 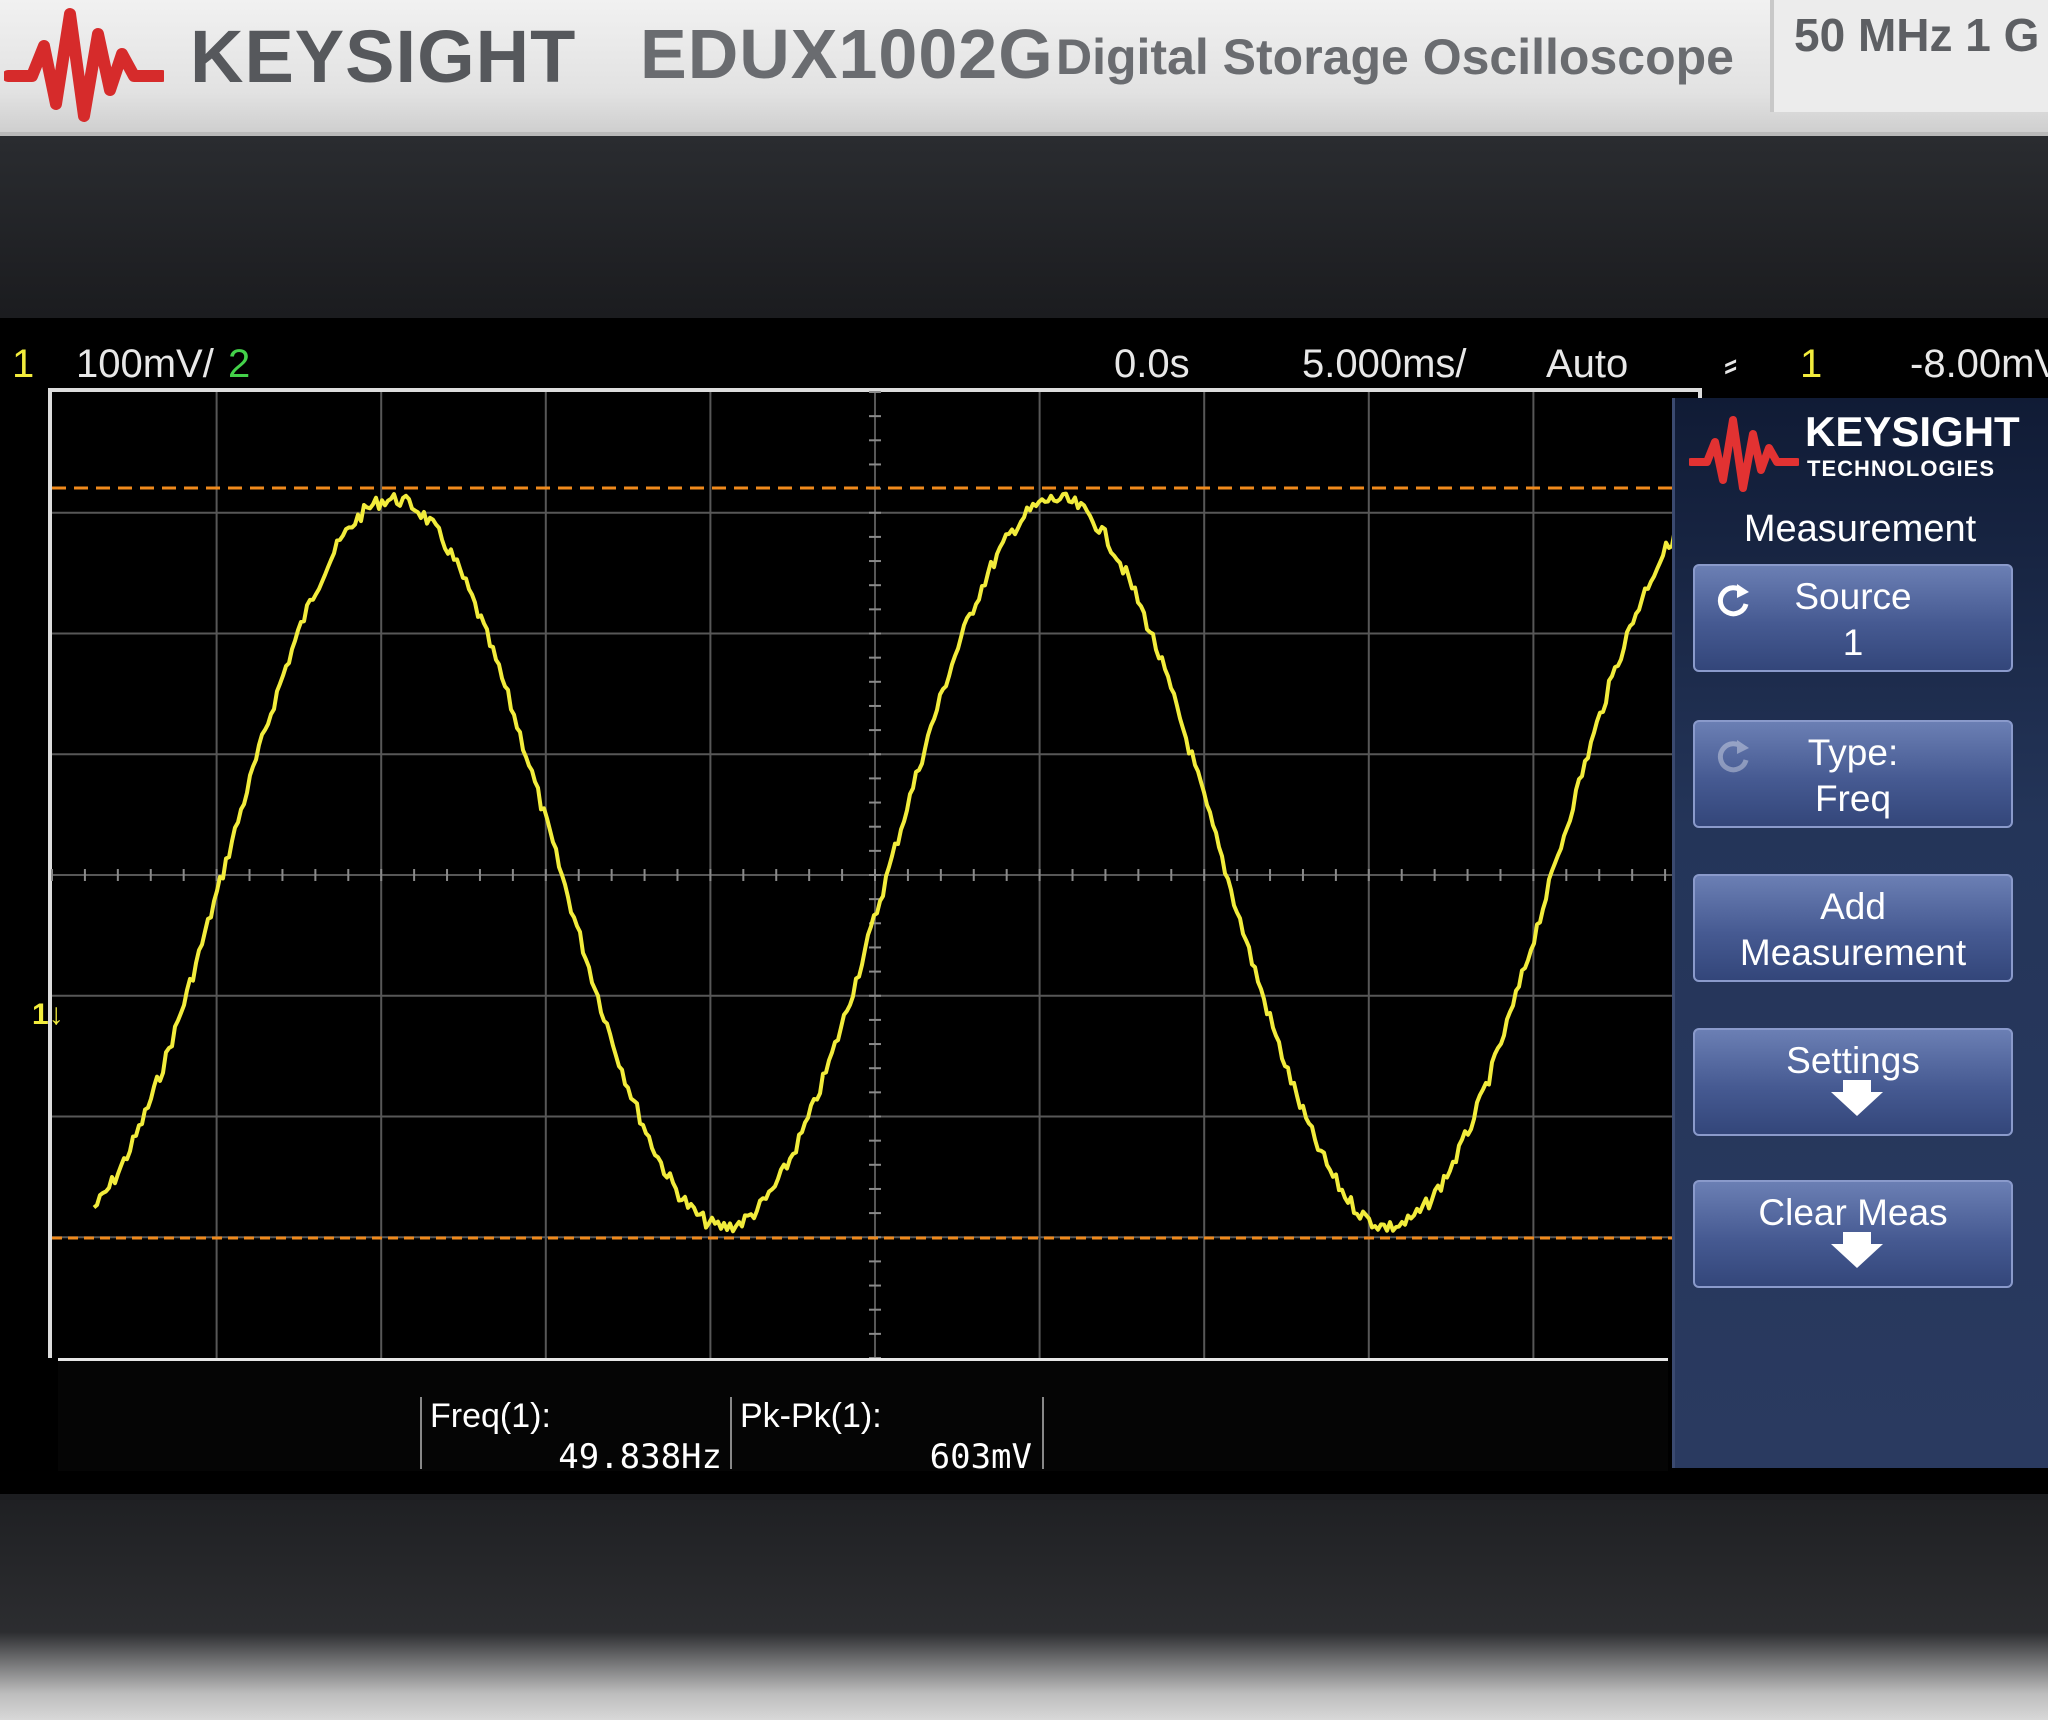 I want to click on brand-name: KEYSIGHT, so click(x=383, y=56).